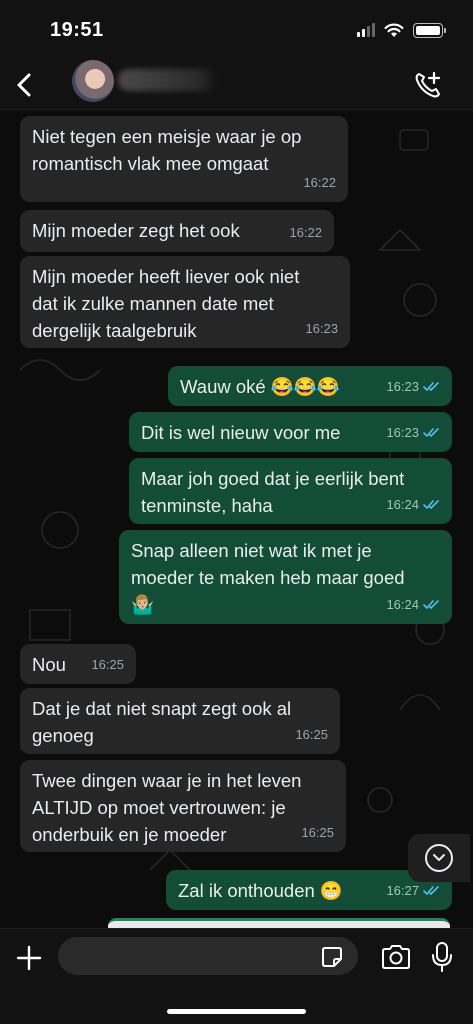  I want to click on message-bubble-incoming: Mijn moeder zegt het ook 16:22, so click(177, 231).